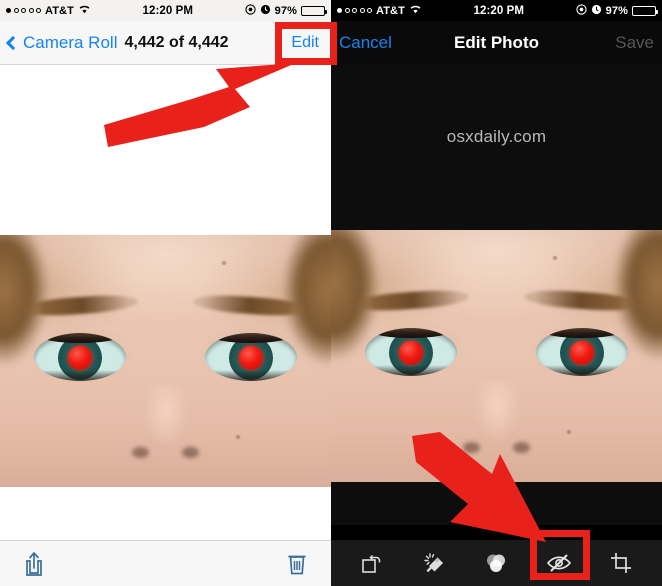 The width and height of the screenshot is (662, 586). I want to click on right-eye-red, so click(251, 357).